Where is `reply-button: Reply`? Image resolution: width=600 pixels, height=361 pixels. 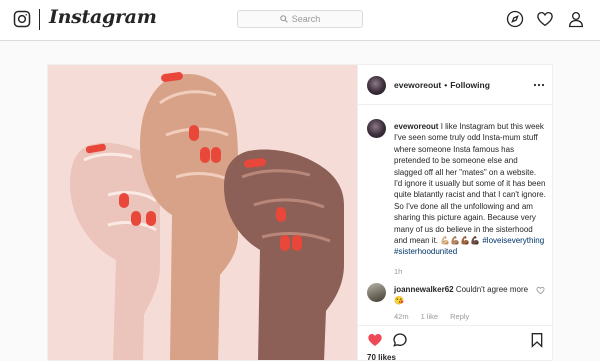
reply-button: Reply is located at coordinates (459, 316).